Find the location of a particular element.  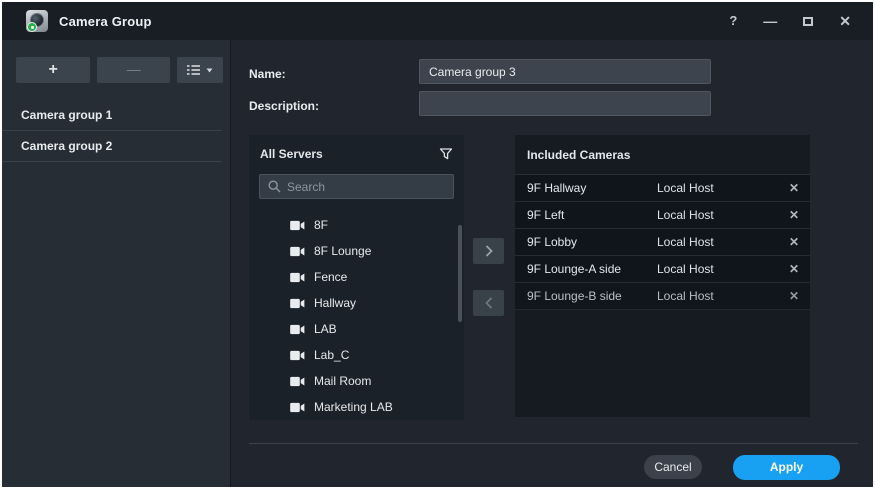

server-camera-item: LAB is located at coordinates (356, 329).